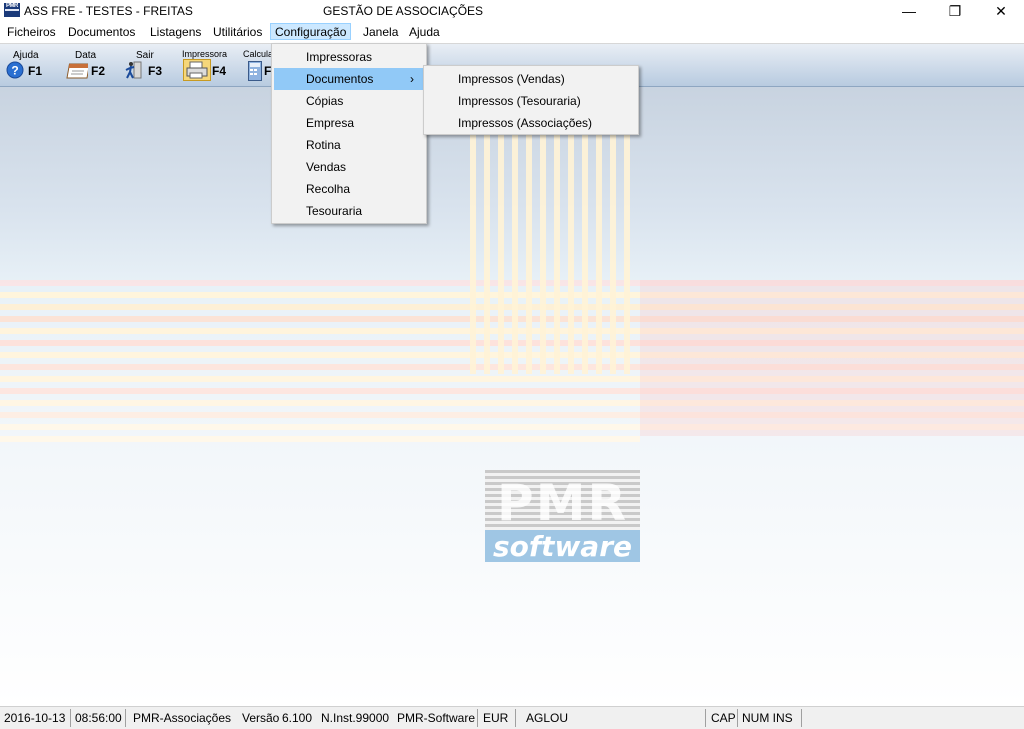 The width and height of the screenshot is (1024, 729). What do you see at coordinates (26, 55) in the screenshot?
I see `toolbar-help-label: Ajuda` at bounding box center [26, 55].